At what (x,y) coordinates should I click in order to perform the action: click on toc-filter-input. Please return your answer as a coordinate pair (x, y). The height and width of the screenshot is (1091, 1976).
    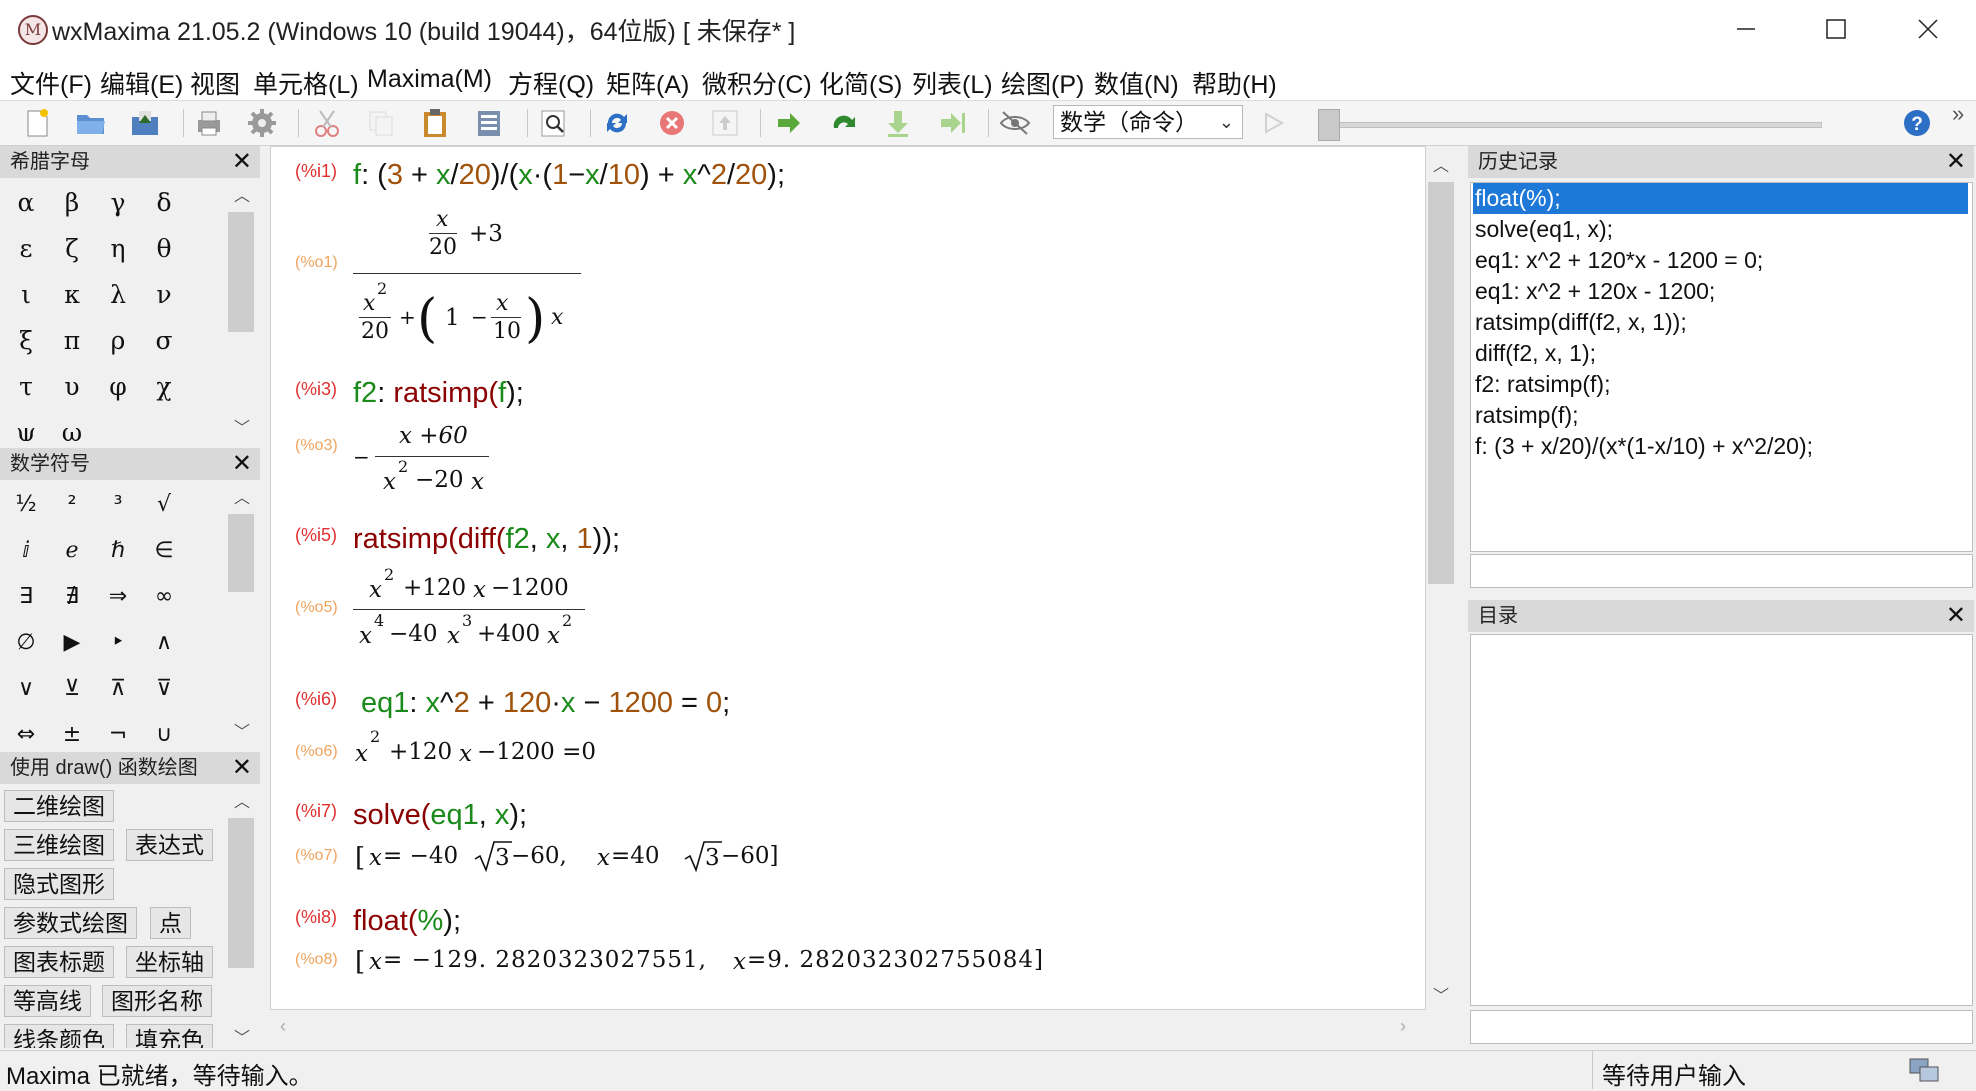
    Looking at the image, I should click on (1721, 1027).